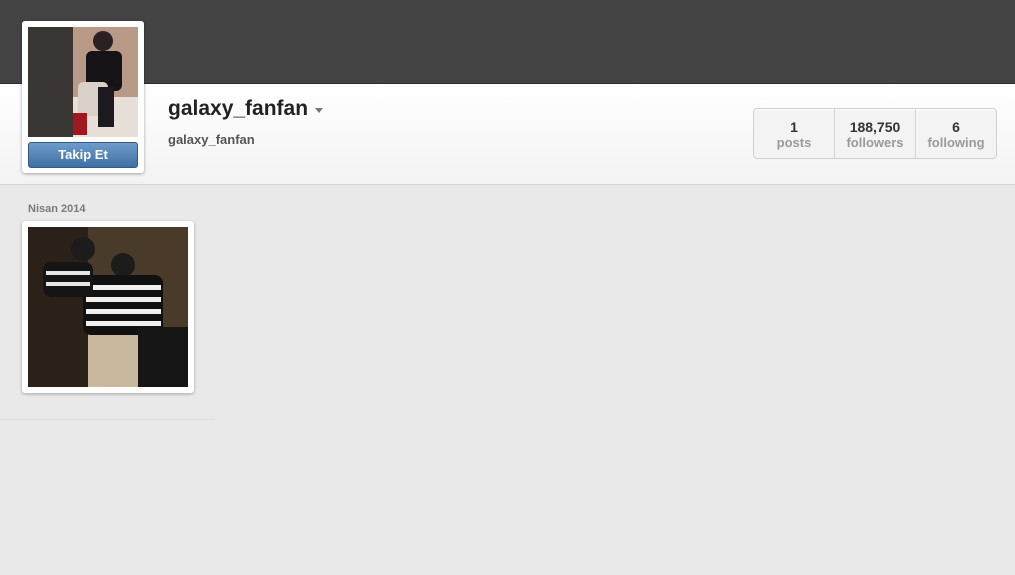 The image size is (1015, 575). I want to click on follow-button: Takip Et, so click(83, 155).